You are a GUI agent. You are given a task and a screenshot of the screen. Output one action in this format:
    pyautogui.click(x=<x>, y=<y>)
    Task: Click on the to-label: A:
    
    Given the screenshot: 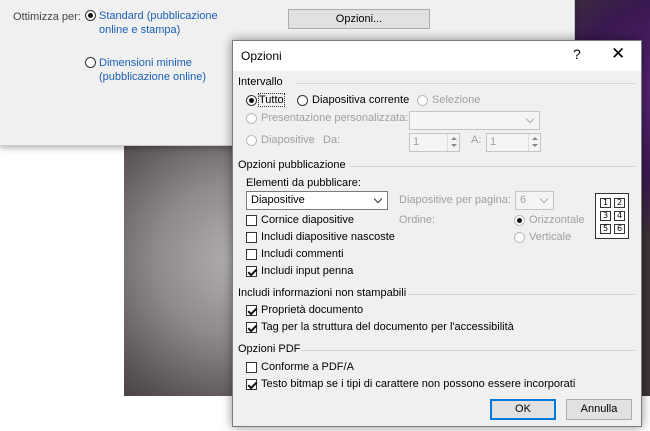 What is the action you would take?
    pyautogui.click(x=476, y=140)
    